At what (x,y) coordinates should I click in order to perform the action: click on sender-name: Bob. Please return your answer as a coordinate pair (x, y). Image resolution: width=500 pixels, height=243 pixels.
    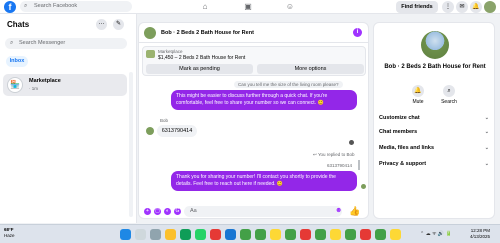
    Looking at the image, I should click on (164, 120).